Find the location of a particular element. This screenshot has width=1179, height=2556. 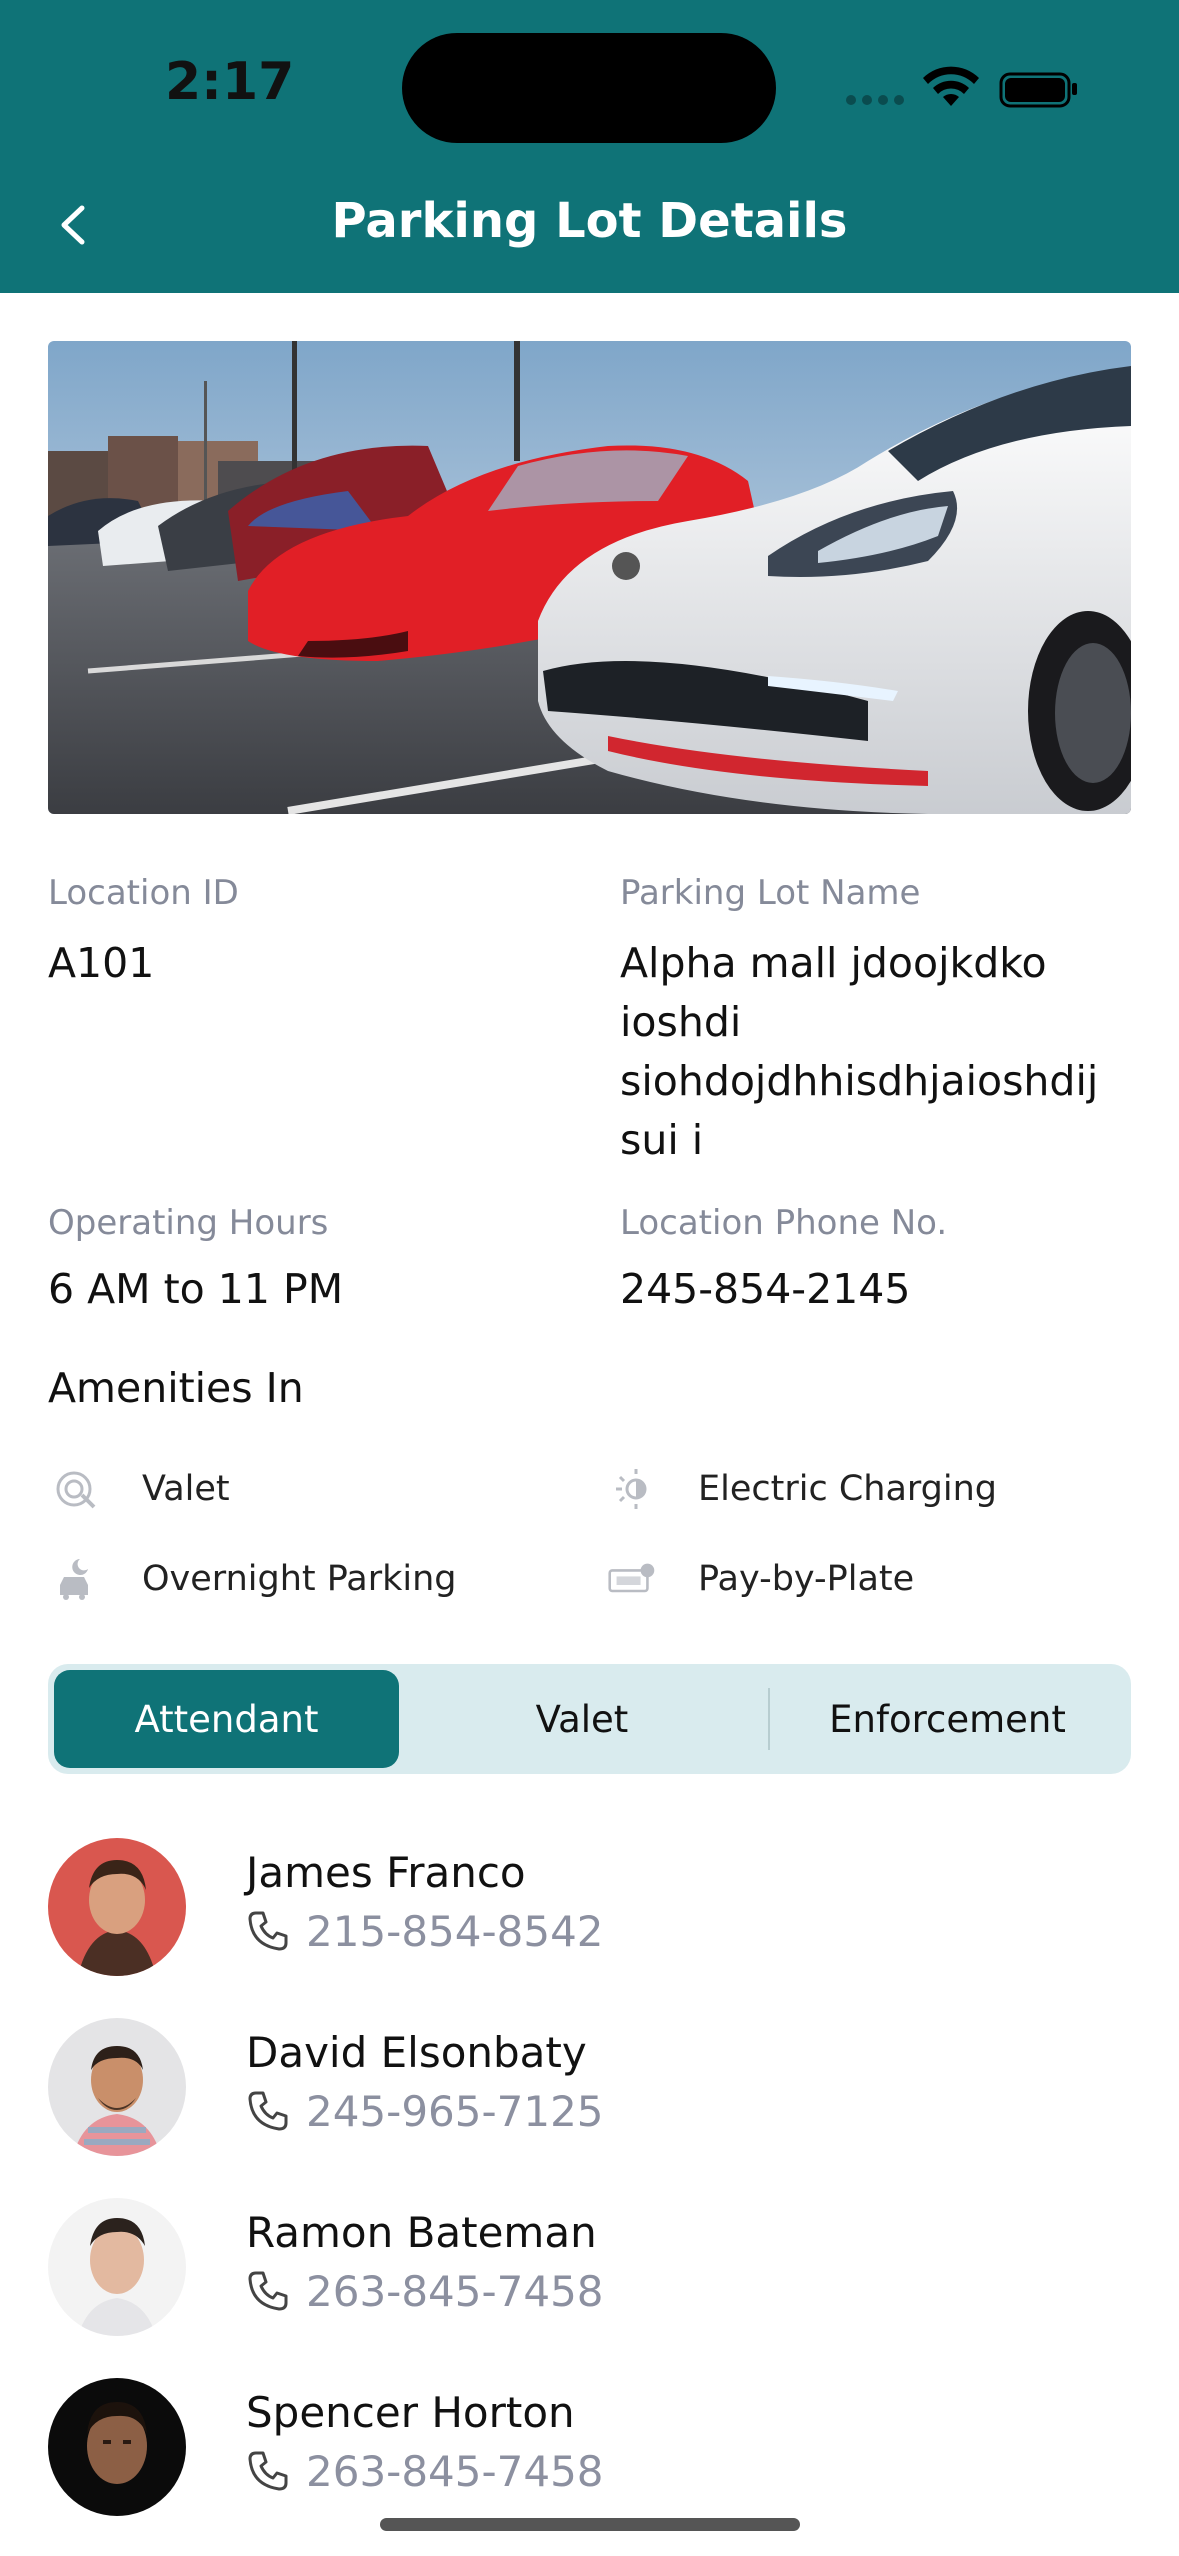

valet-icon is located at coordinates (76, 1490).